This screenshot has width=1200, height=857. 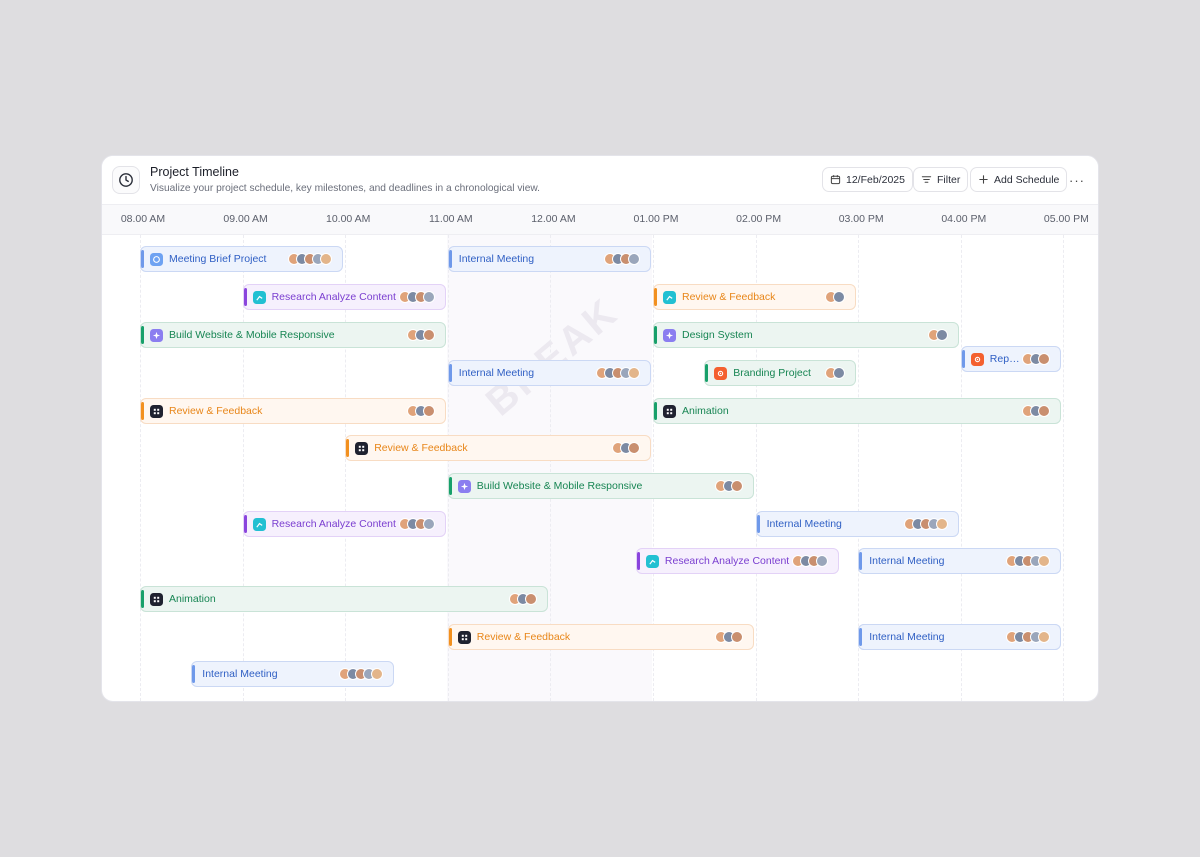 I want to click on date-label: 12/Feb/2025, so click(x=875, y=179).